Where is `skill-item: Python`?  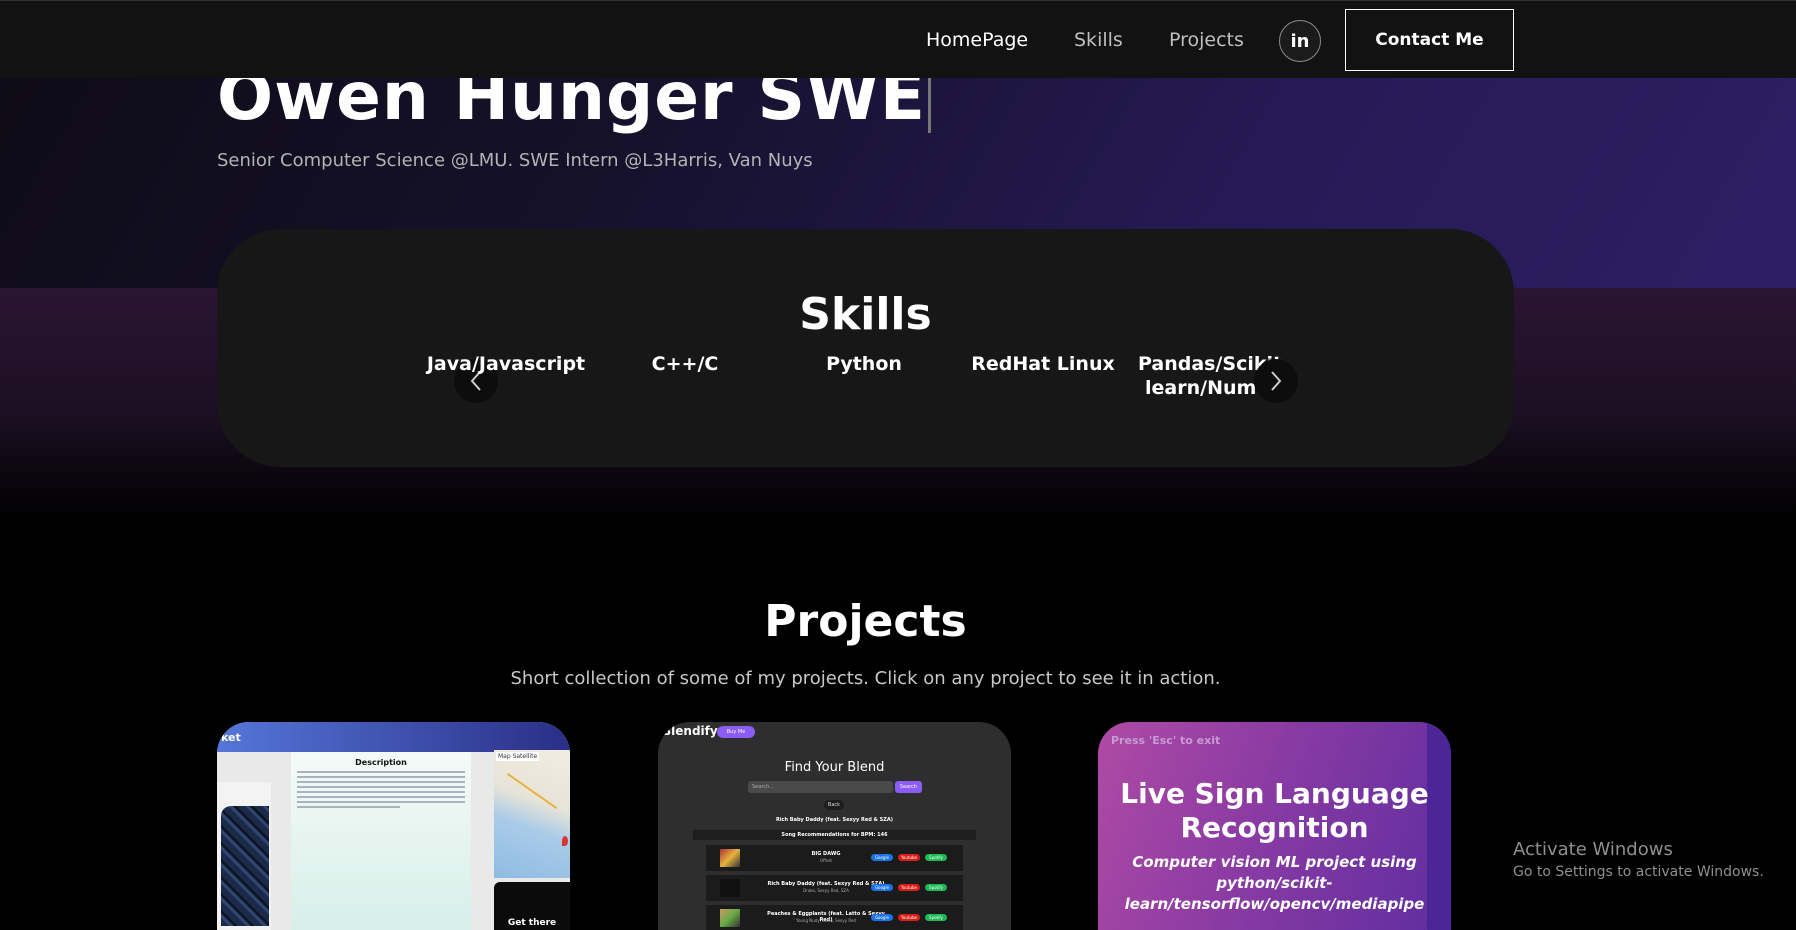
skill-item: Python is located at coordinates (864, 364).